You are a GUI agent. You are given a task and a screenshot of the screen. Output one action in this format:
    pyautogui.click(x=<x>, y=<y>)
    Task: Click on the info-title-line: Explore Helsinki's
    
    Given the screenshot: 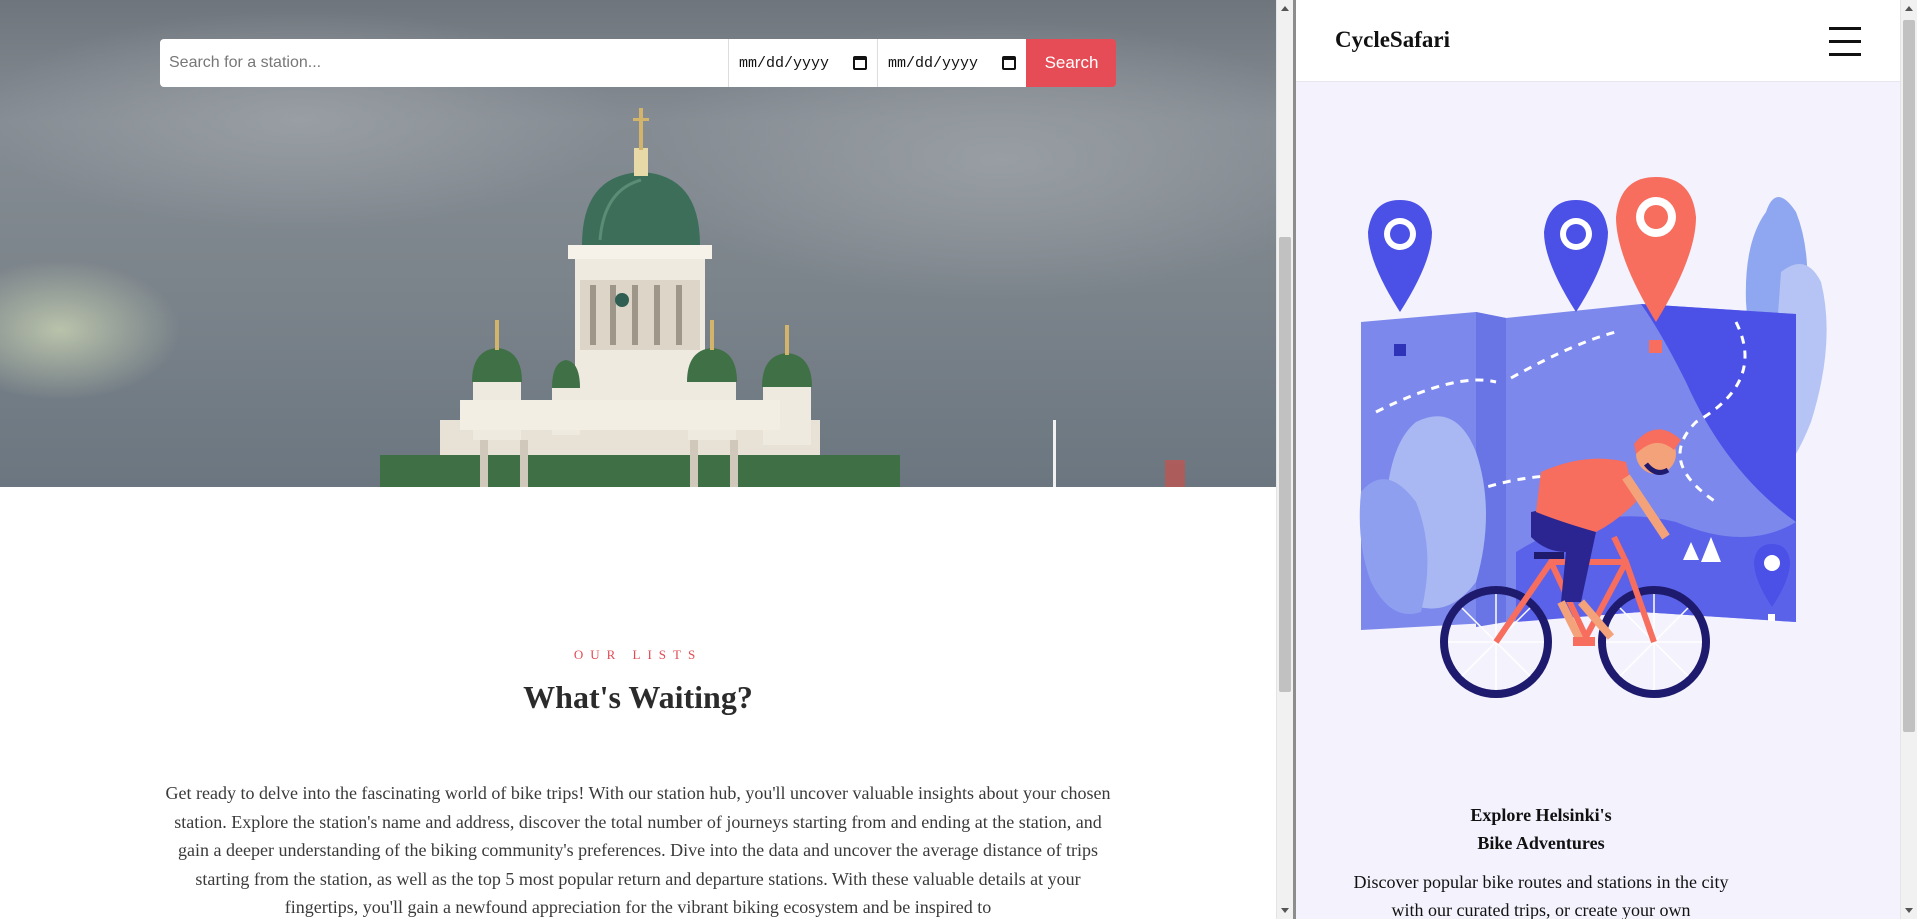 What is the action you would take?
    pyautogui.click(x=1541, y=815)
    